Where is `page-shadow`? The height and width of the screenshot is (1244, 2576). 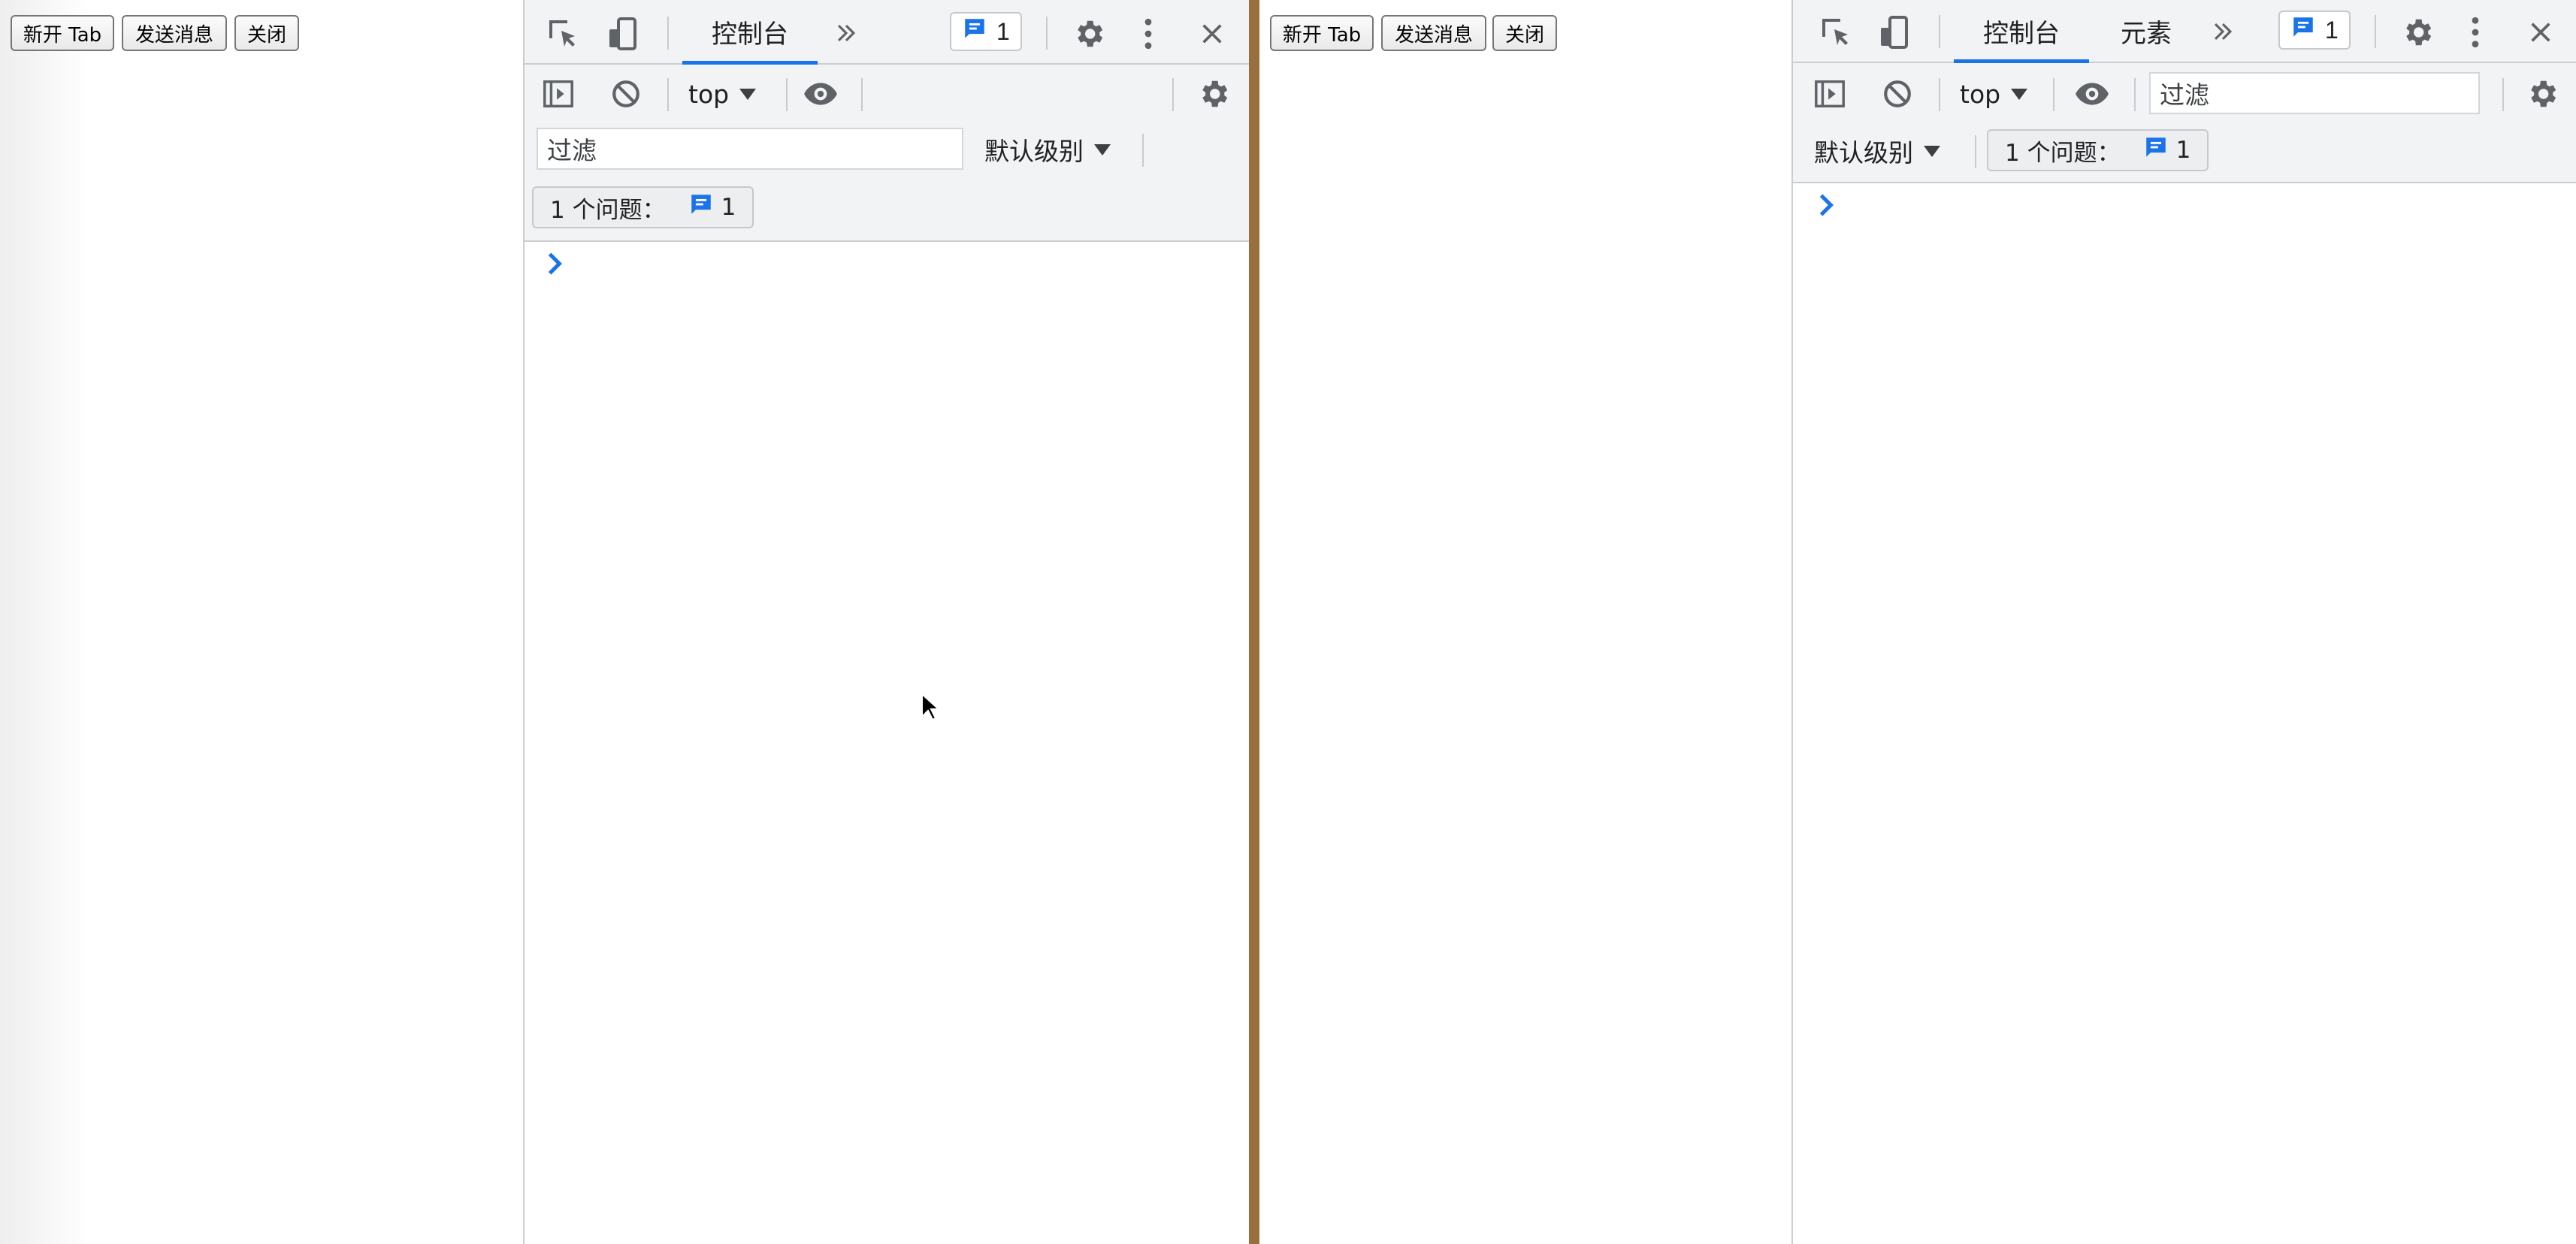
page-shadow is located at coordinates (45, 622).